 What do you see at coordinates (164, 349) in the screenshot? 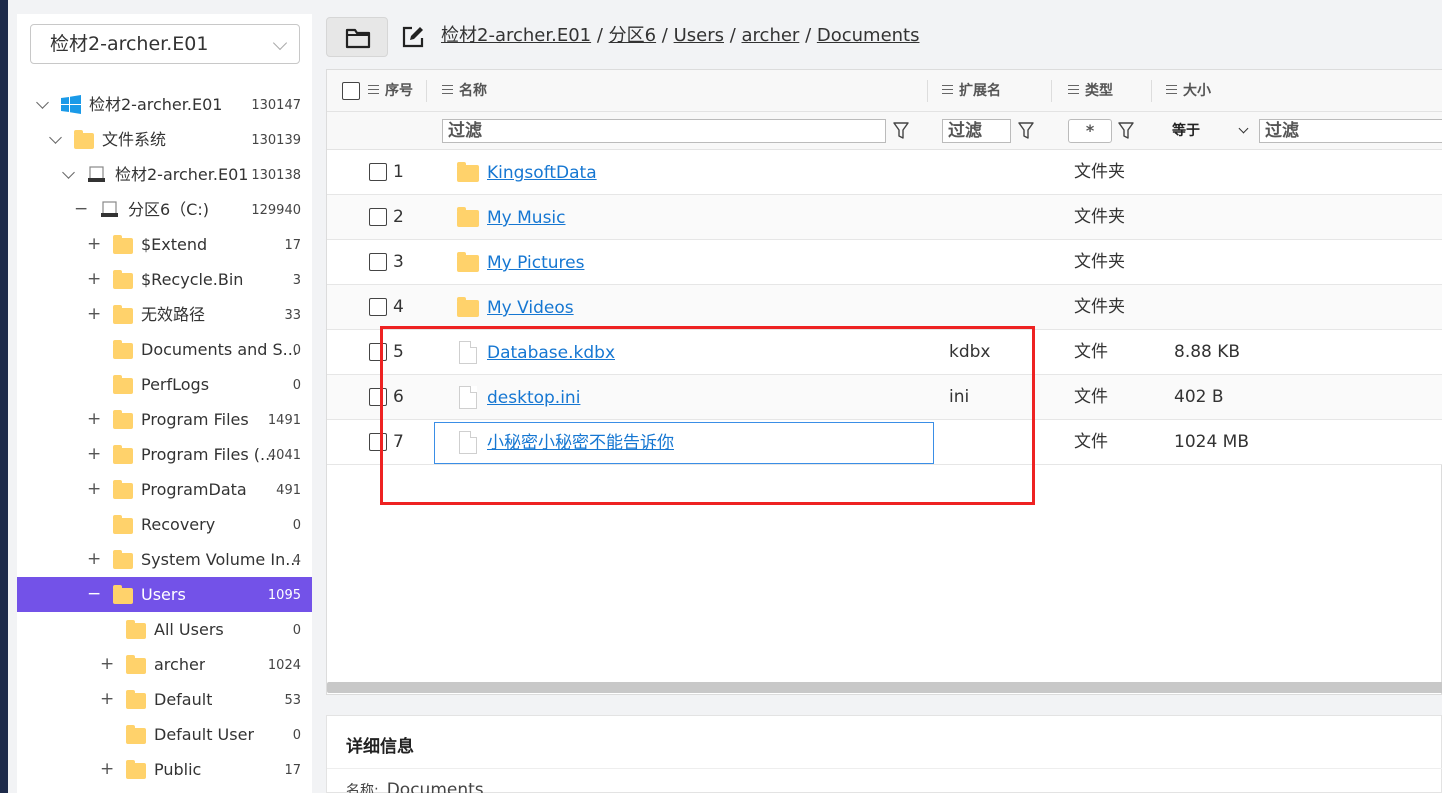
I see `tree-node: Documents and S... 0` at bounding box center [164, 349].